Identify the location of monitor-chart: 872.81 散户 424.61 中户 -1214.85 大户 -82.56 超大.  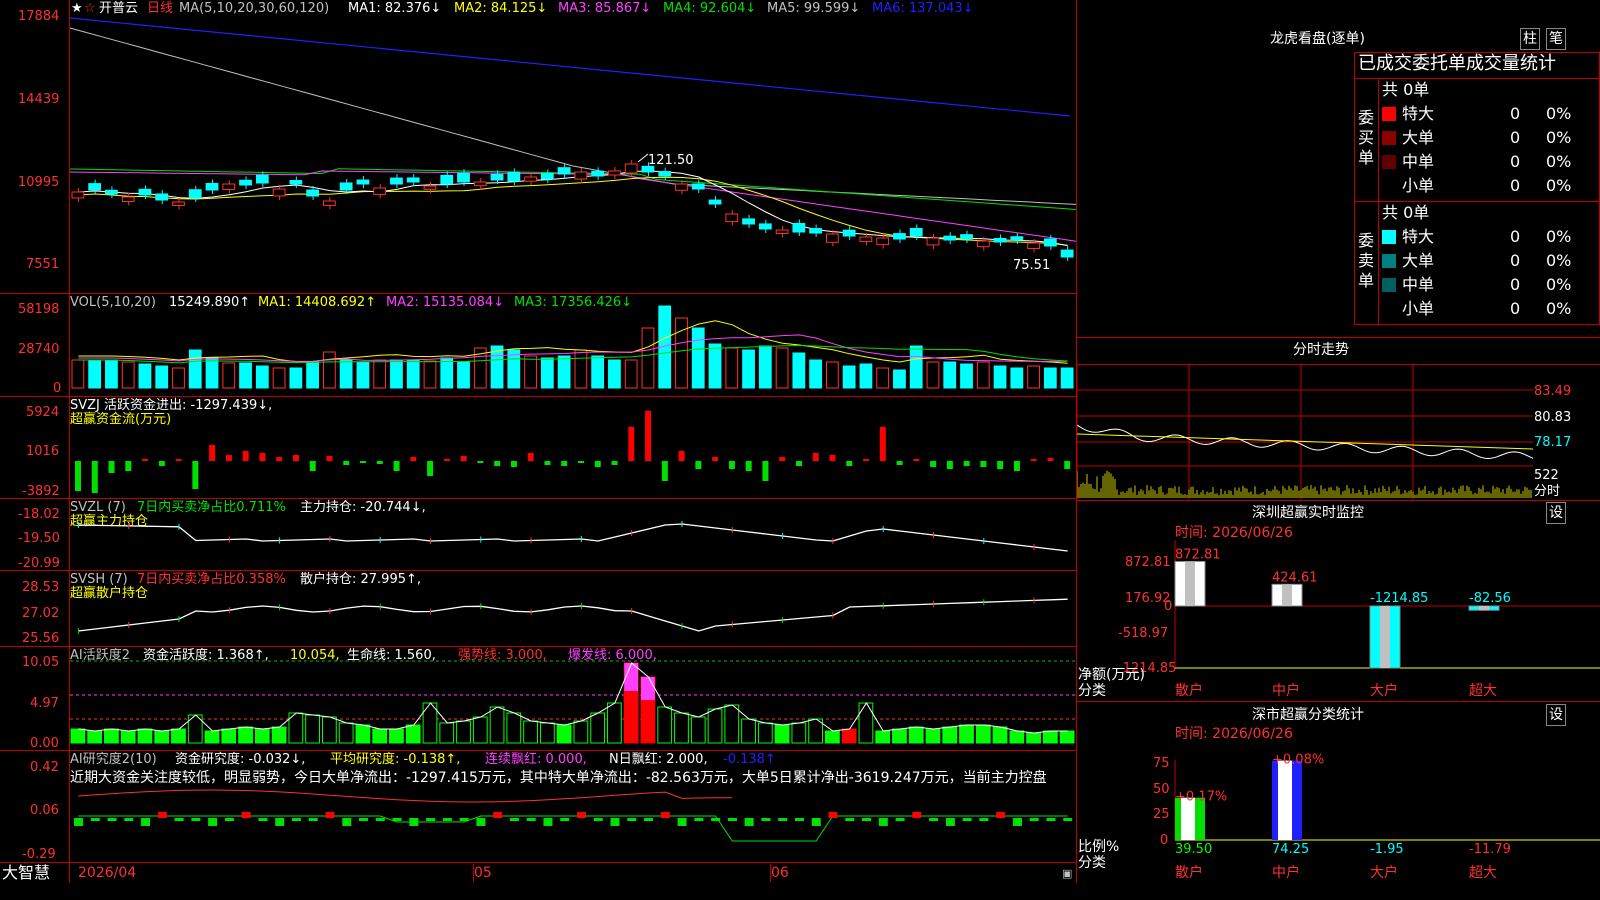
(1338, 620).